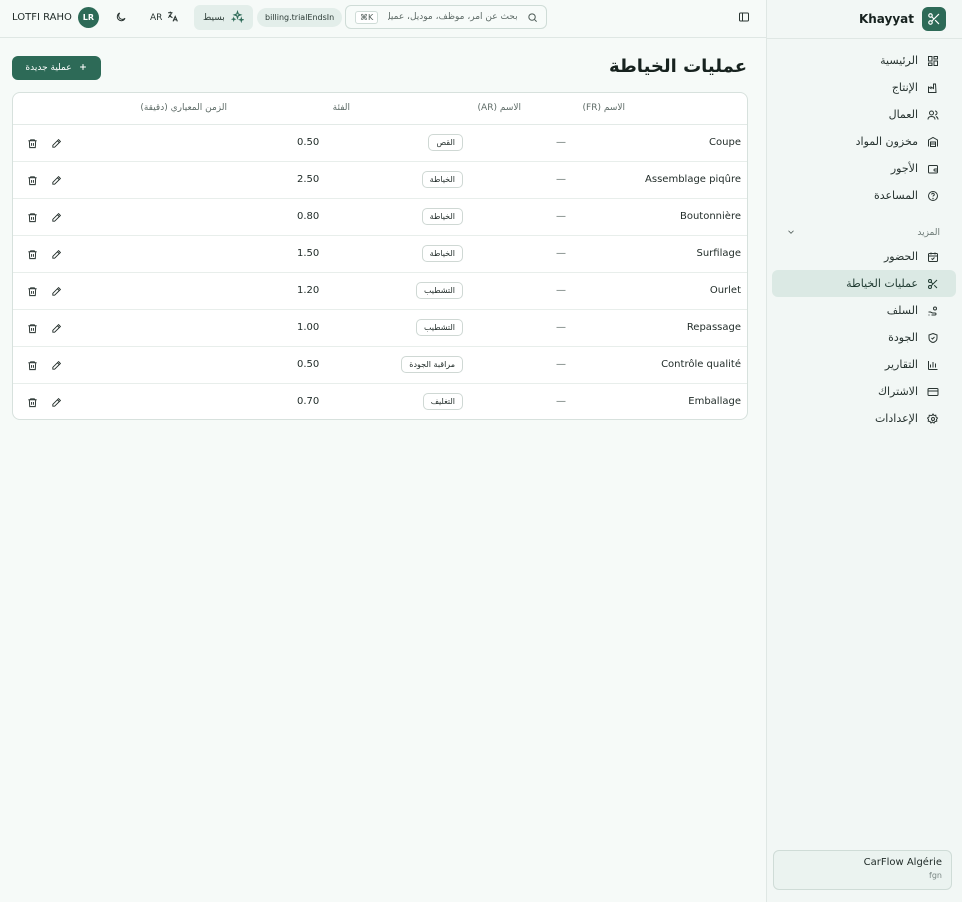  Describe the element at coordinates (901, 364) in the screenshot. I see `sidebar-item-label: التقارير` at that location.